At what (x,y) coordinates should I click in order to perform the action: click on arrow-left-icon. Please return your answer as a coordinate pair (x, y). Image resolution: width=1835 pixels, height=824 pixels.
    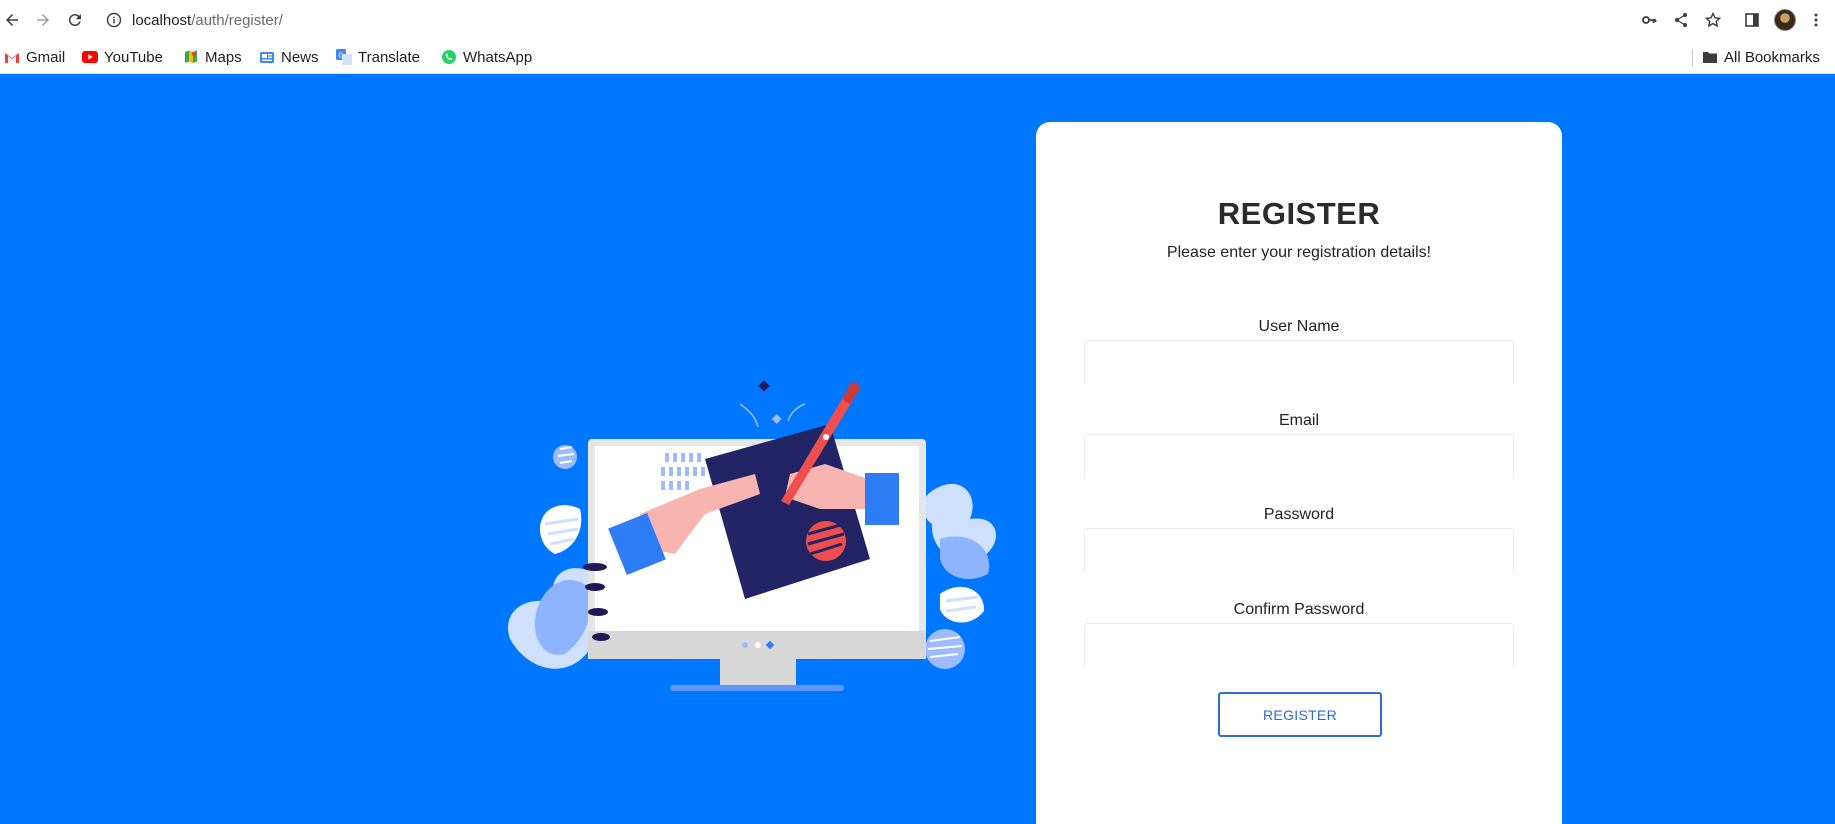
    Looking at the image, I should click on (12, 20).